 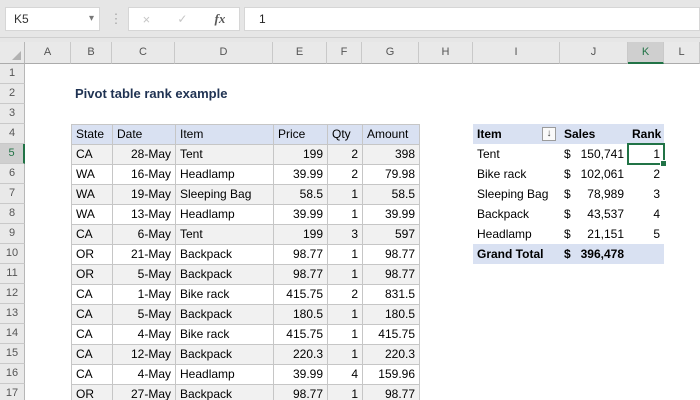 What do you see at coordinates (144, 235) in the screenshot?
I see `cell: 6-May` at bounding box center [144, 235].